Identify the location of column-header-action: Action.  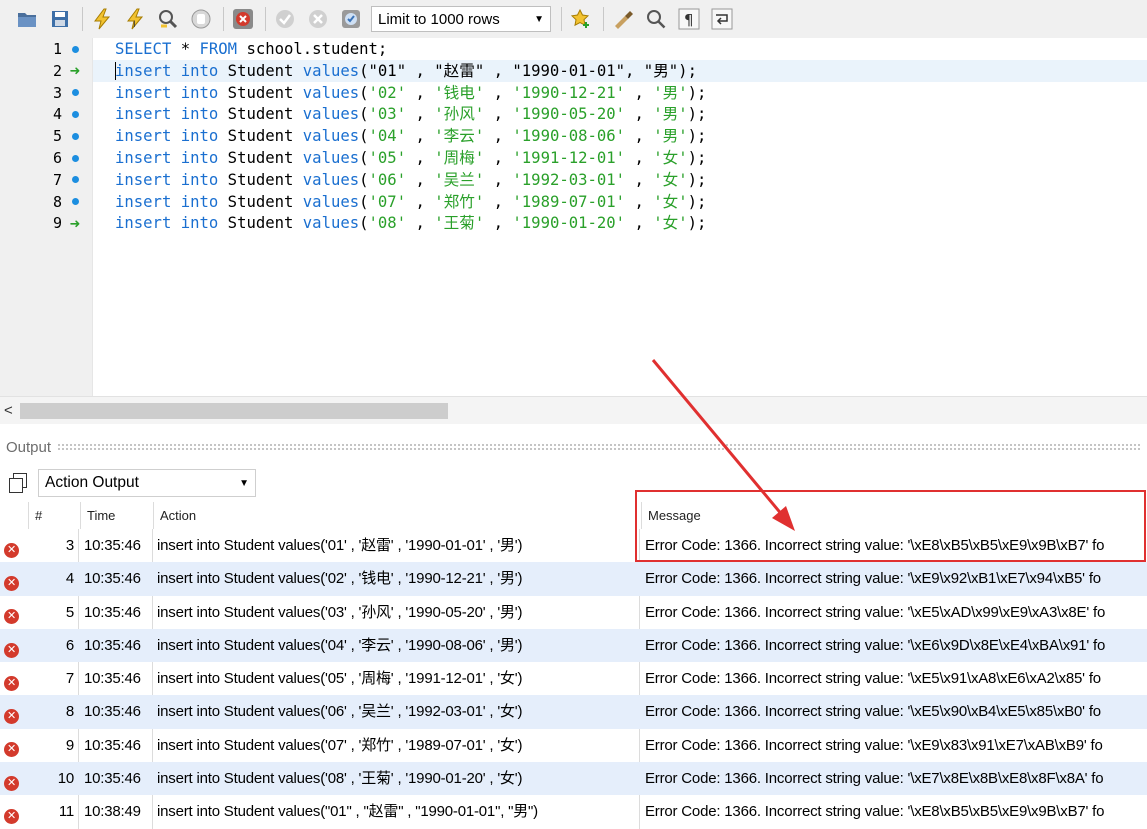
(396, 515).